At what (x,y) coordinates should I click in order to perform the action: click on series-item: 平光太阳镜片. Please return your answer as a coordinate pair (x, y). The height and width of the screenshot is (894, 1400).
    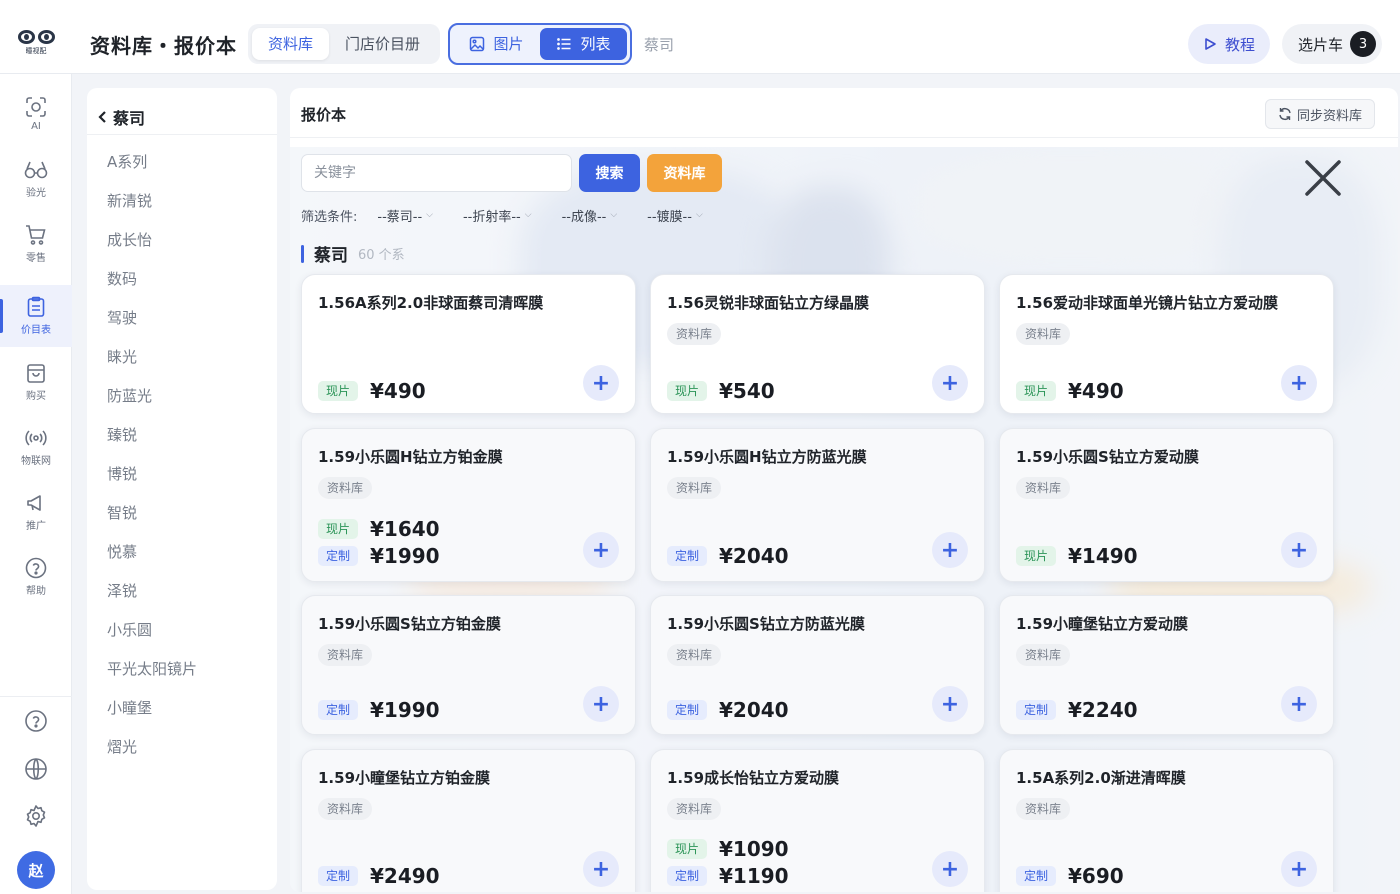
    Looking at the image, I should click on (182, 669).